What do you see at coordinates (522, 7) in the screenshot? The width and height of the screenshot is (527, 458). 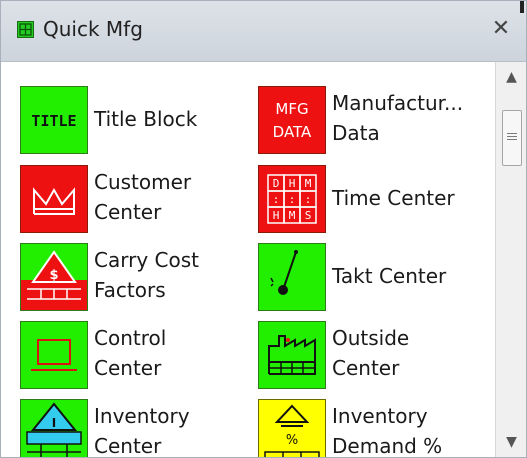 I see `window-edge-marker` at bounding box center [522, 7].